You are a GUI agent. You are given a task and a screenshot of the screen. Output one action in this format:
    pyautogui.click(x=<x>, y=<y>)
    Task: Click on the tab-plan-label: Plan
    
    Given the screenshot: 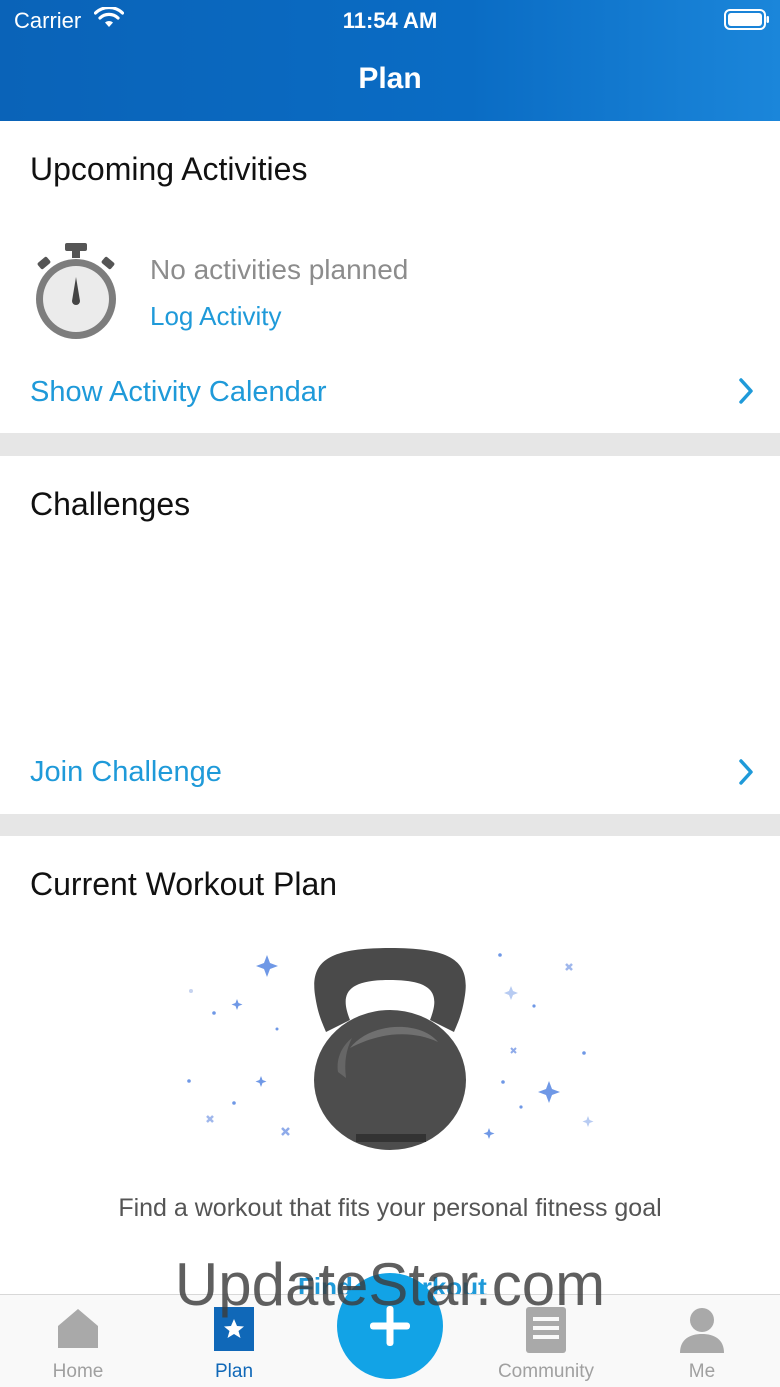 What is the action you would take?
    pyautogui.click(x=234, y=1371)
    